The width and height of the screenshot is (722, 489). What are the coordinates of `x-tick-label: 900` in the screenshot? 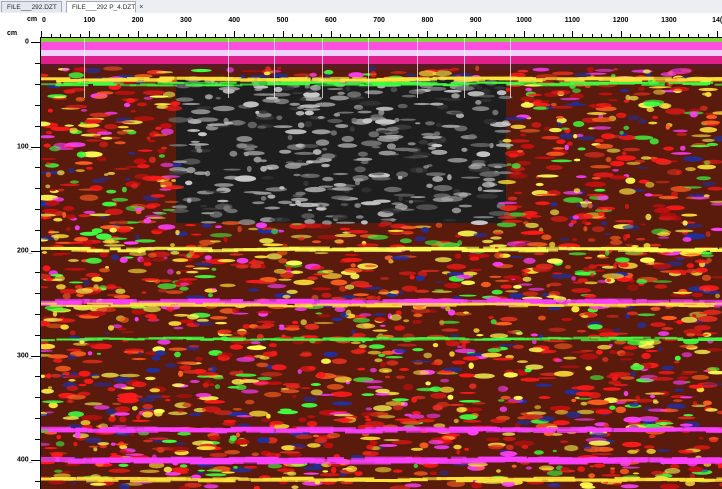 It's located at (475, 20).